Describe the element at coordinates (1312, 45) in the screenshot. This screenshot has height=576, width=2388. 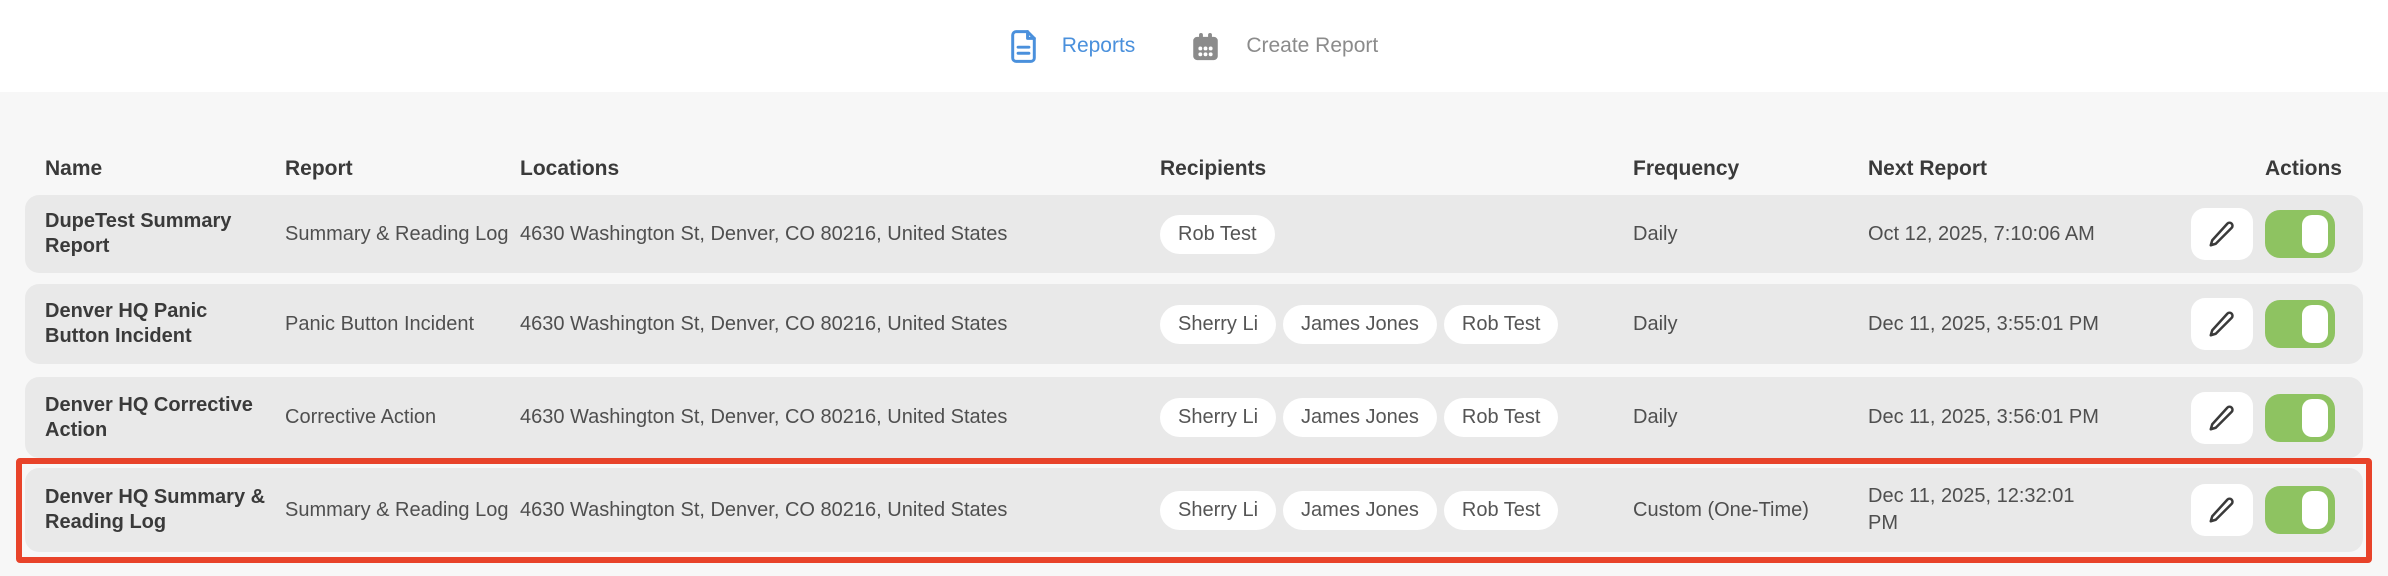
I see `tab-create-report-label: Create Report` at that location.